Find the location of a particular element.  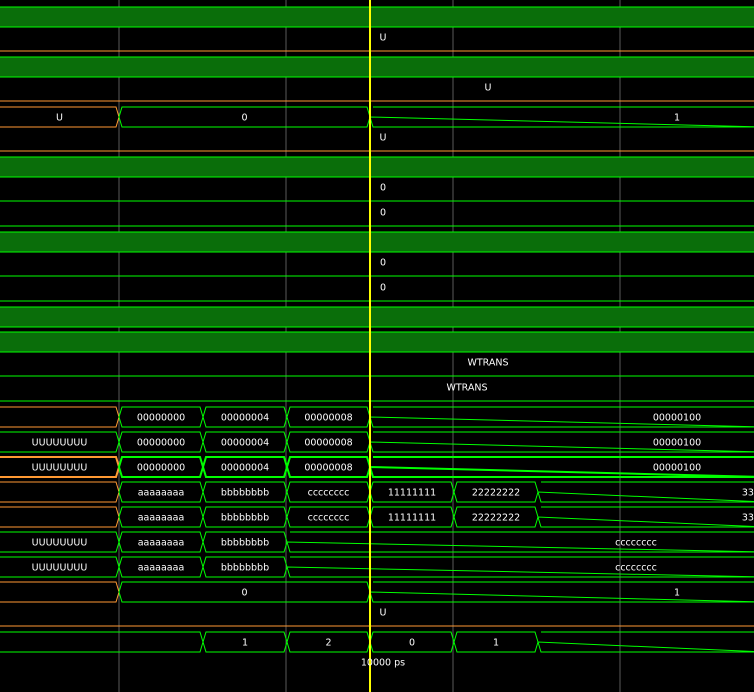

signal-row-14: WTRANS is located at coordinates (377, 367).